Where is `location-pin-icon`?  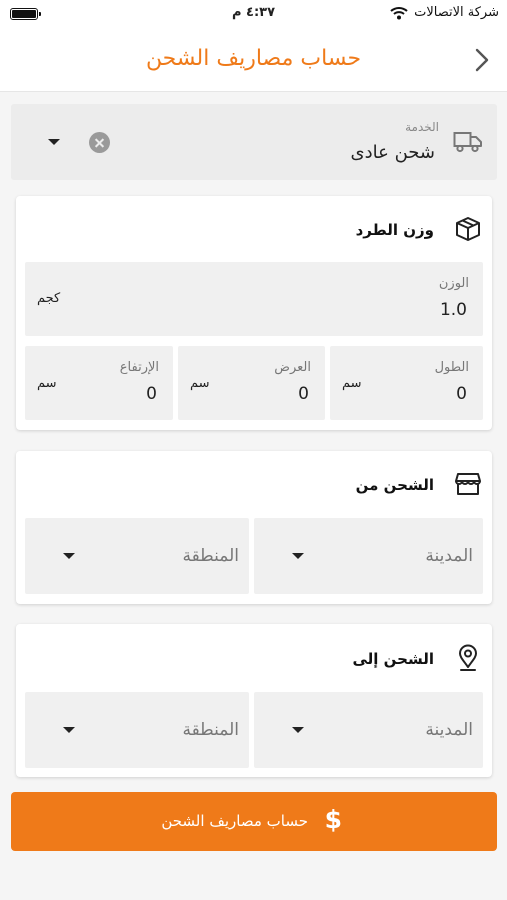 location-pin-icon is located at coordinates (468, 657).